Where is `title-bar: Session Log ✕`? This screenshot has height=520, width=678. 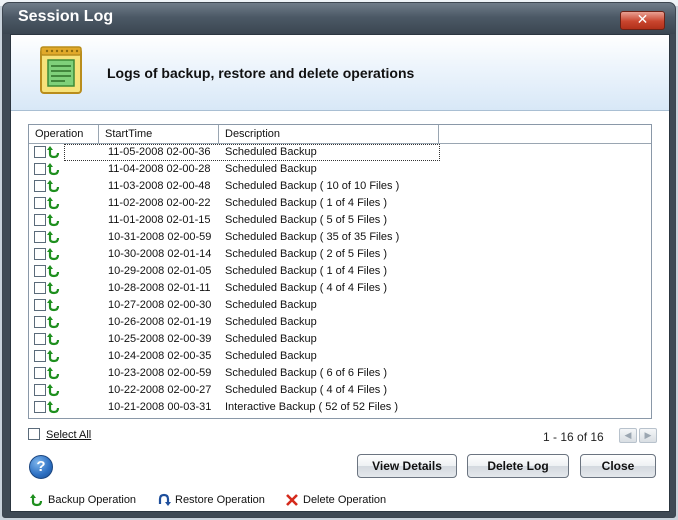
title-bar: Session Log ✕ is located at coordinates (339, 18).